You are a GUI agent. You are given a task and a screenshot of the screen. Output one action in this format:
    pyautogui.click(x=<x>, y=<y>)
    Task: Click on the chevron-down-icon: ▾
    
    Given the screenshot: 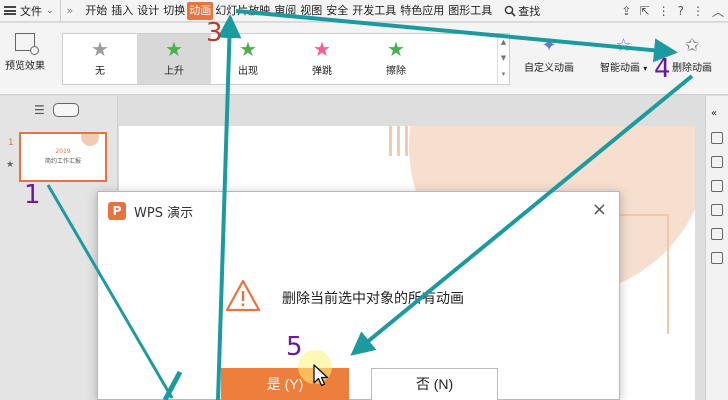 What is the action you would take?
    pyautogui.click(x=645, y=68)
    